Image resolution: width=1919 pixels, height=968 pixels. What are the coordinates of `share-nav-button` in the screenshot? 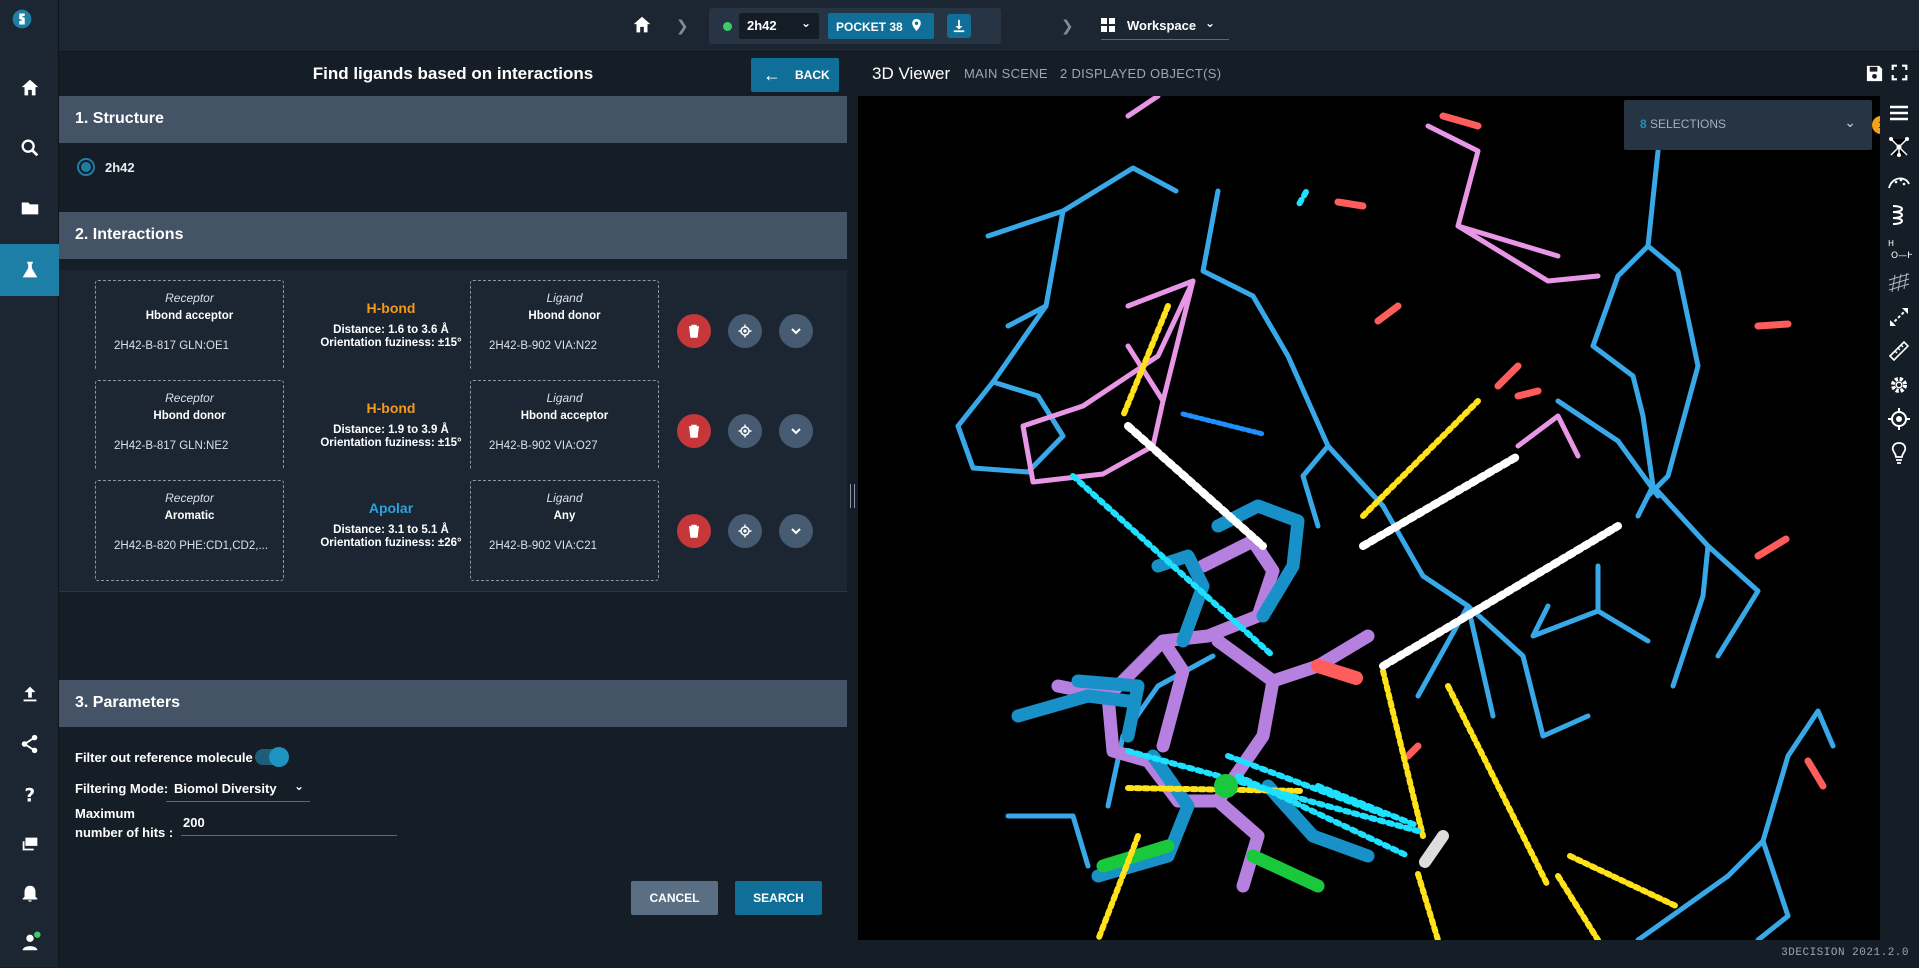 It's located at (29, 744).